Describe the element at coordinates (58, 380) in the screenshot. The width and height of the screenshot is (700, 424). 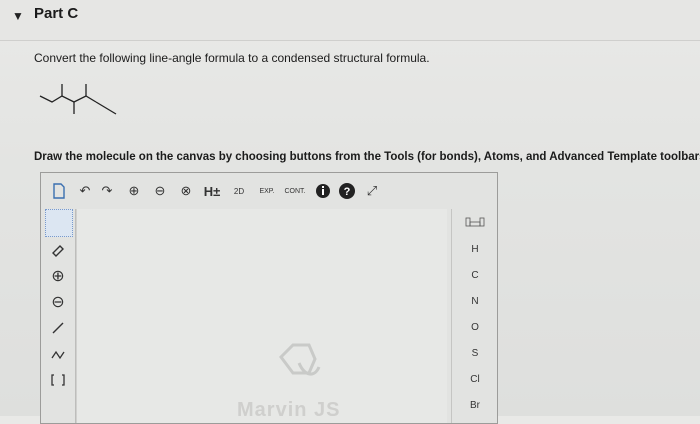
I see `bracket-icon` at that location.